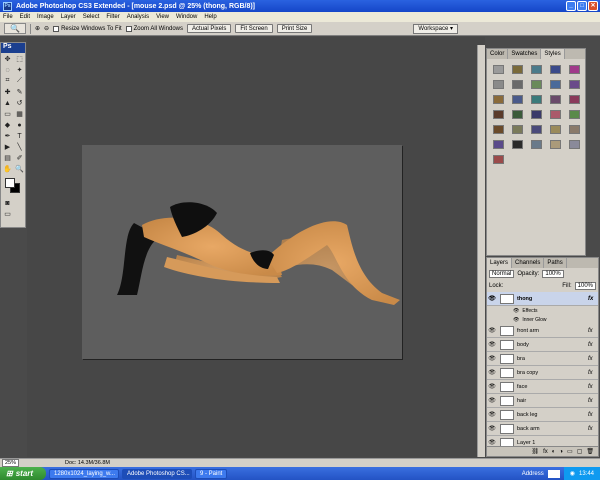  Describe the element at coordinates (502, 274) in the screenshot. I see `blend-mode-select: Normal` at that location.